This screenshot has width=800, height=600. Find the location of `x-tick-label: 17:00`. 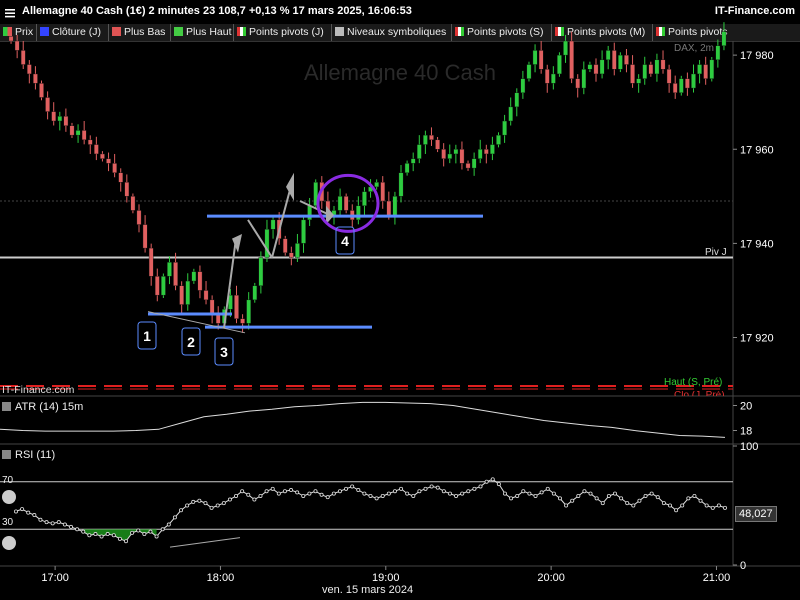

x-tick-label: 17:00 is located at coordinates (55, 578).